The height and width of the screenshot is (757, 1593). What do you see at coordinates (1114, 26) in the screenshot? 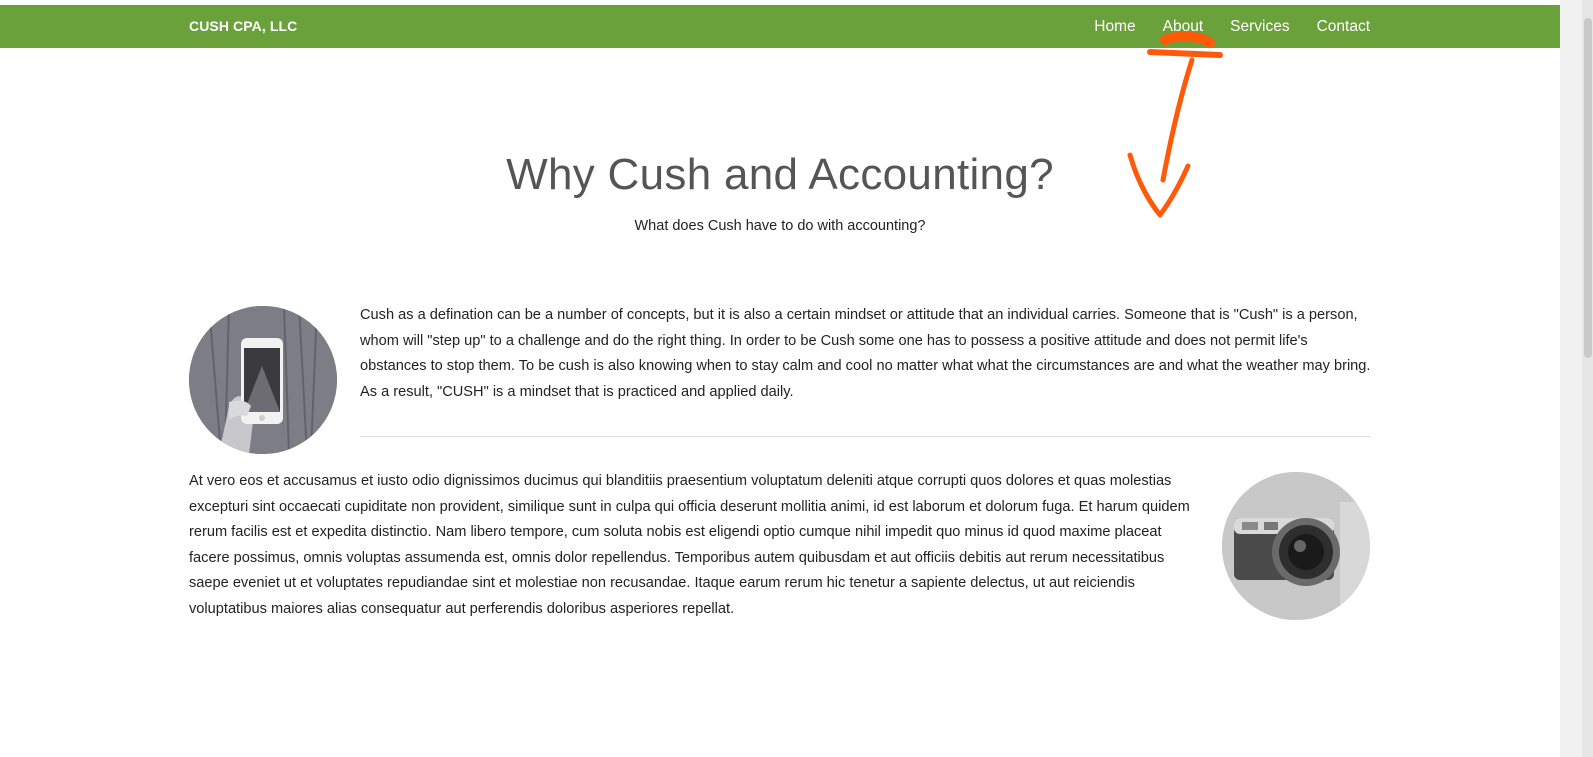
I see `nav-home: Home` at bounding box center [1114, 26].